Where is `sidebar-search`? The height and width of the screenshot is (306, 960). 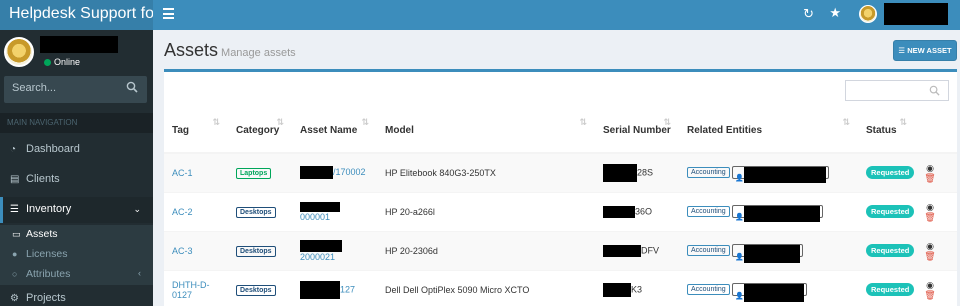
sidebar-search is located at coordinates (75, 89).